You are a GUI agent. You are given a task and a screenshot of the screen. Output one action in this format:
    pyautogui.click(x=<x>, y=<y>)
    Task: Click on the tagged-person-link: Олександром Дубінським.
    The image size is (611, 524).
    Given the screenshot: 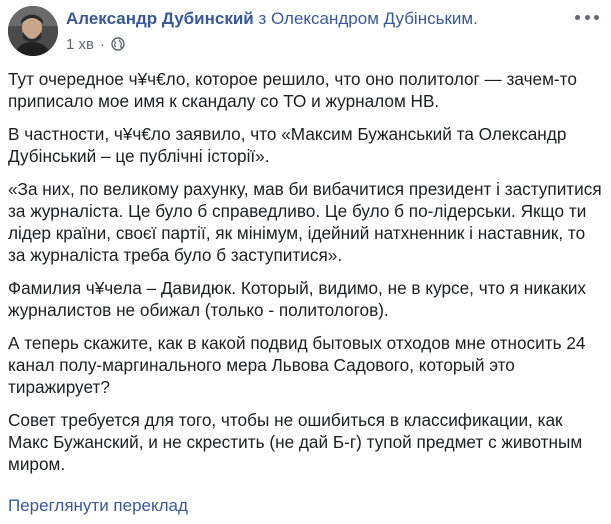 What is the action you would take?
    pyautogui.click(x=374, y=18)
    